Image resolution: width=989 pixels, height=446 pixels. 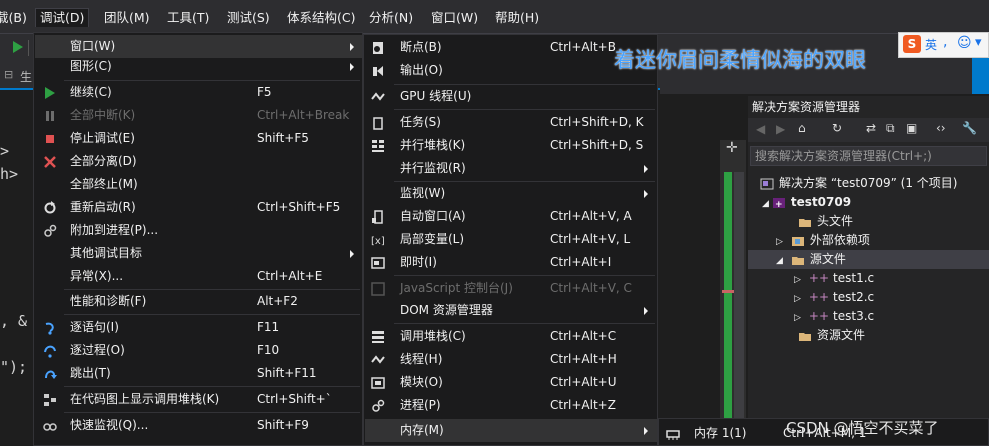 What do you see at coordinates (511, 216) in the screenshot?
I see `menu-item-autos: 自动窗口(A) Ctrl+Alt+V, A` at bounding box center [511, 216].